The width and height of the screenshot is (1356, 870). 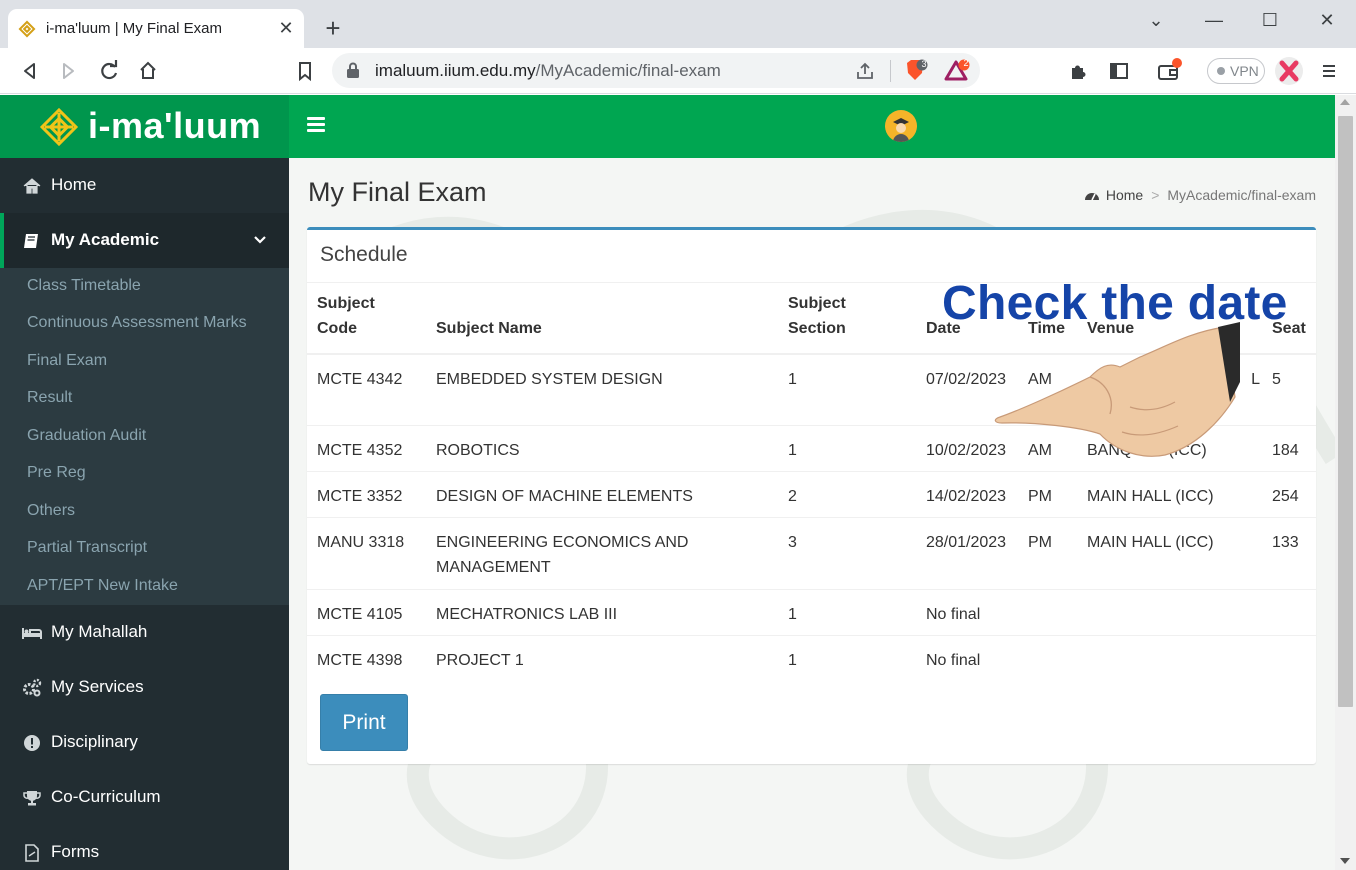 I want to click on sidebar-item-my-mahallah: My Mahallah, so click(x=144, y=632).